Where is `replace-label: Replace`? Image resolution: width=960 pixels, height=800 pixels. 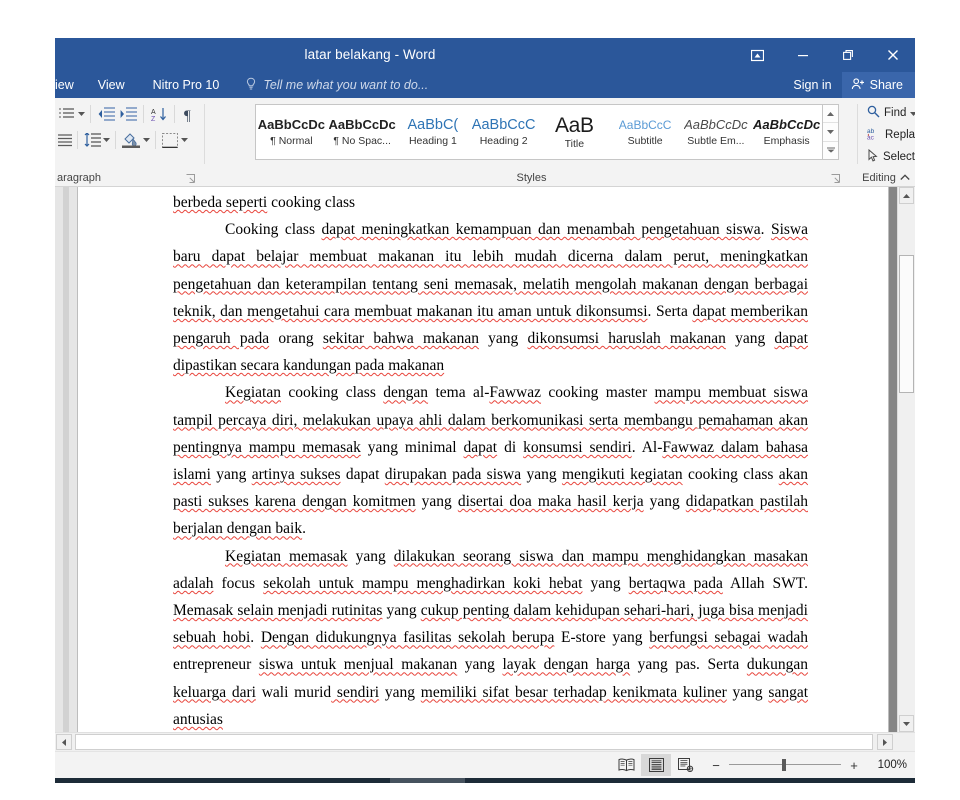
replace-label: Replace is located at coordinates (900, 135).